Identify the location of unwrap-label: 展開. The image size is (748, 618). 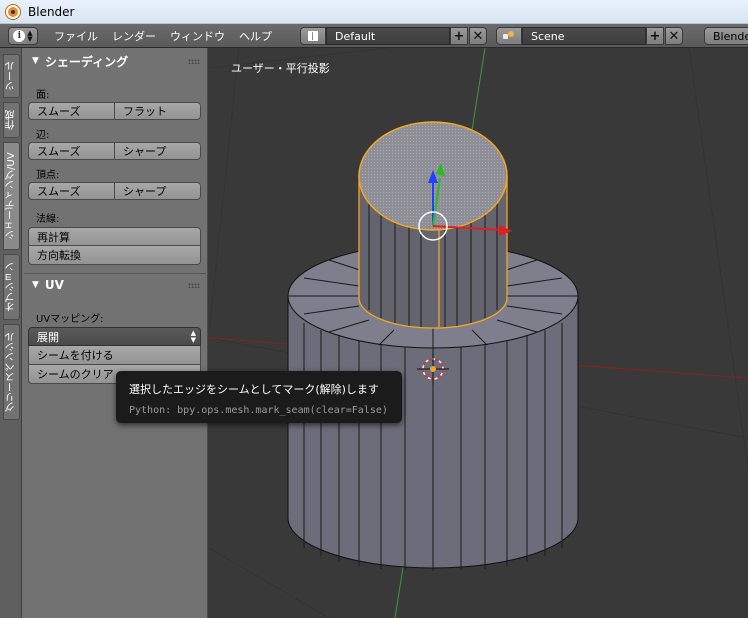
(48, 337).